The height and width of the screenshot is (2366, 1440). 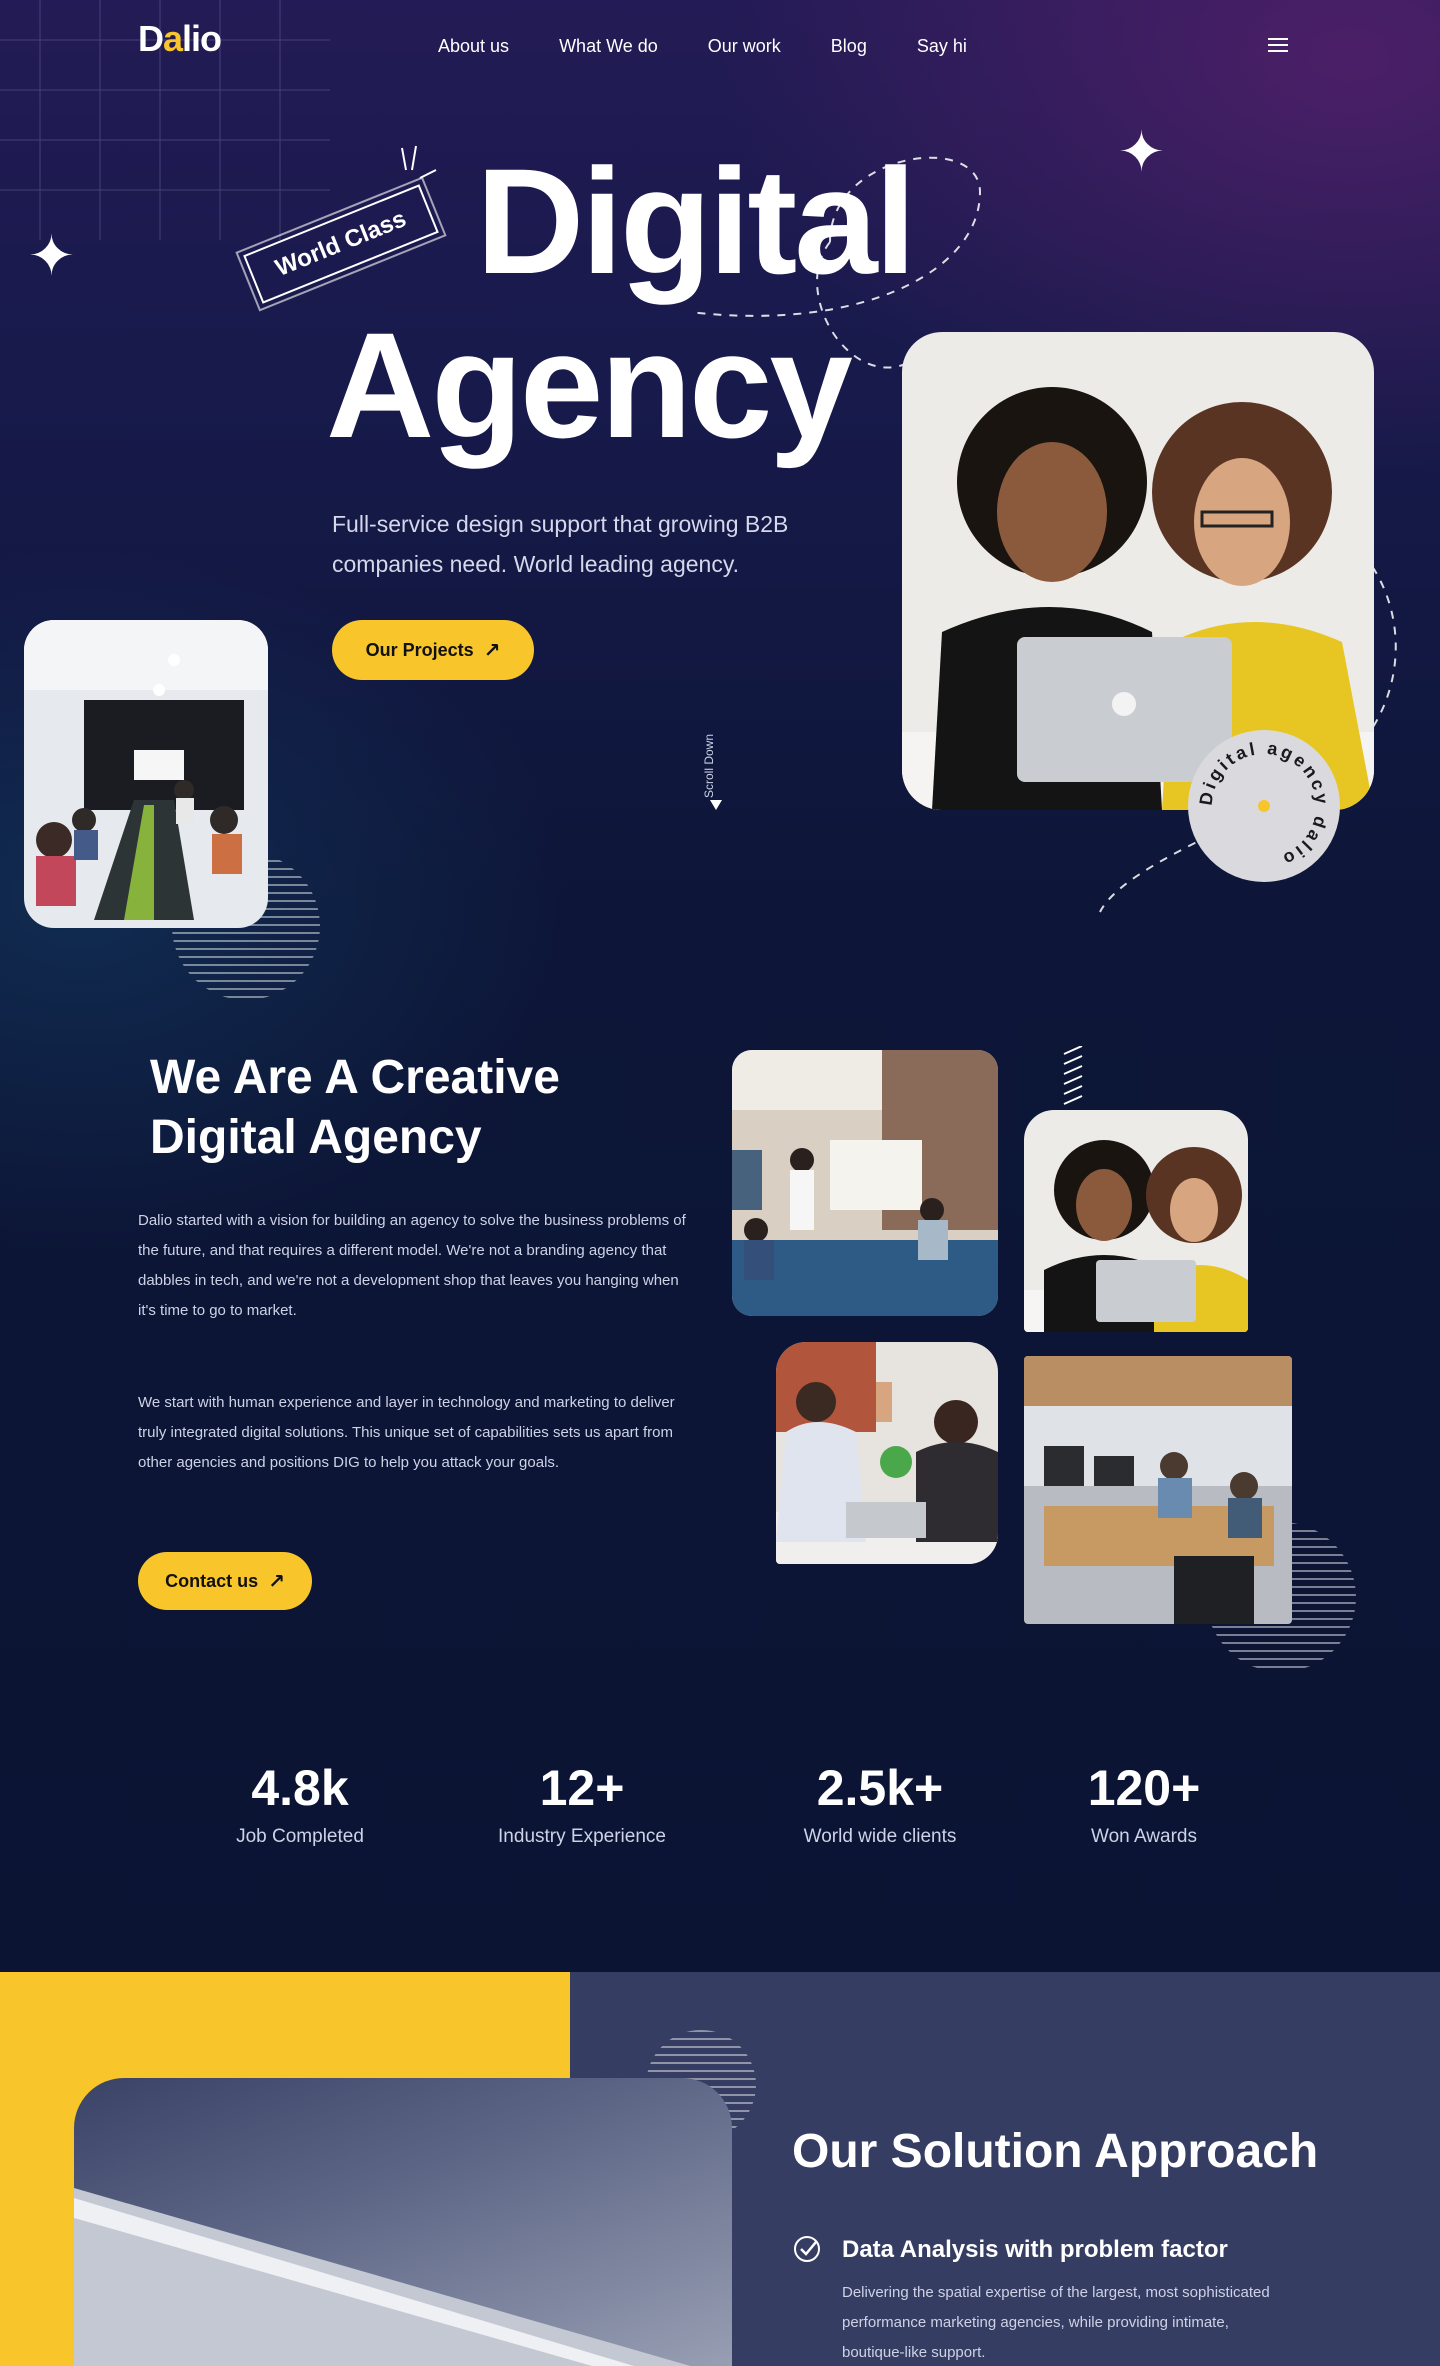 I want to click on nav-about-us: About us, so click(x=473, y=46).